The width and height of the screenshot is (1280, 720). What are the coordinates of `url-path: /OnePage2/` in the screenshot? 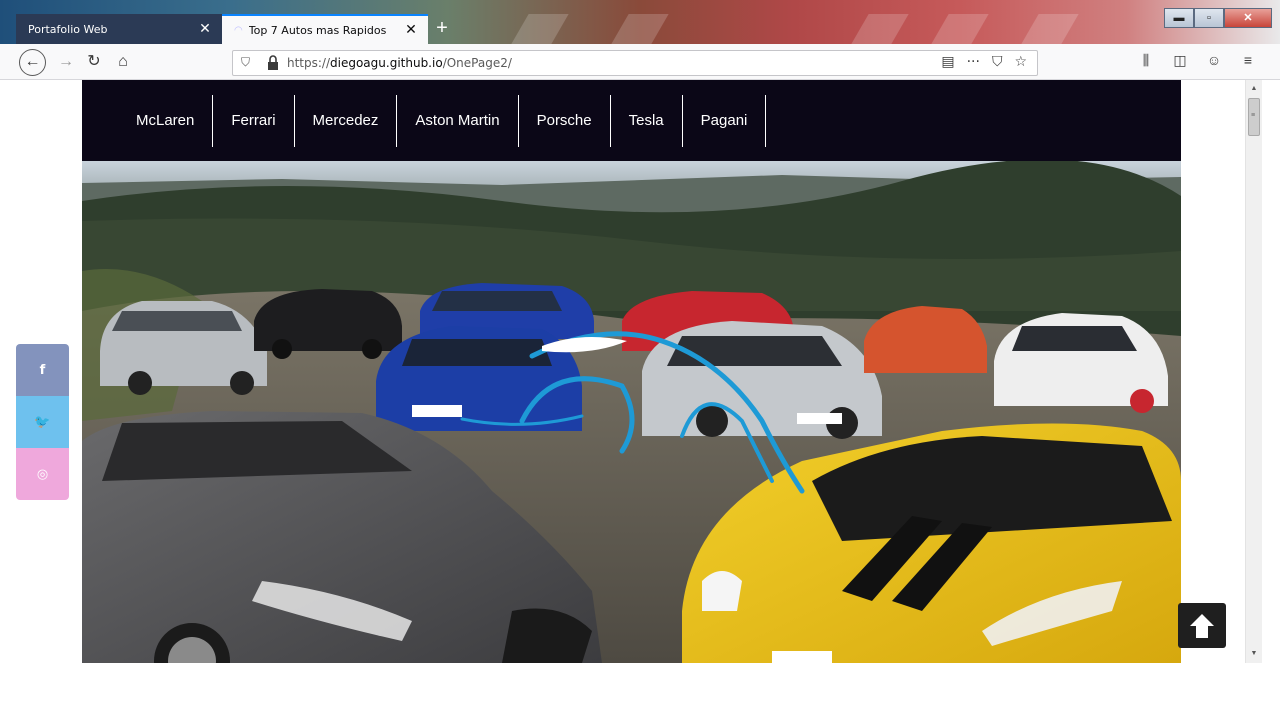 It's located at (477, 63).